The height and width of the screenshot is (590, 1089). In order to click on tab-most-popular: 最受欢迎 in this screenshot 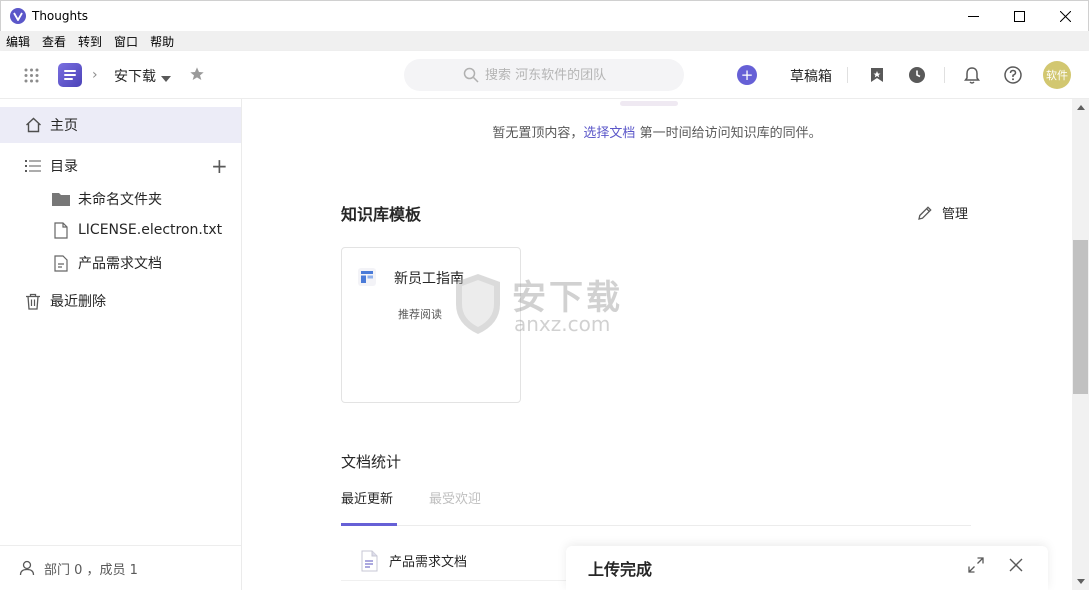, I will do `click(455, 497)`.